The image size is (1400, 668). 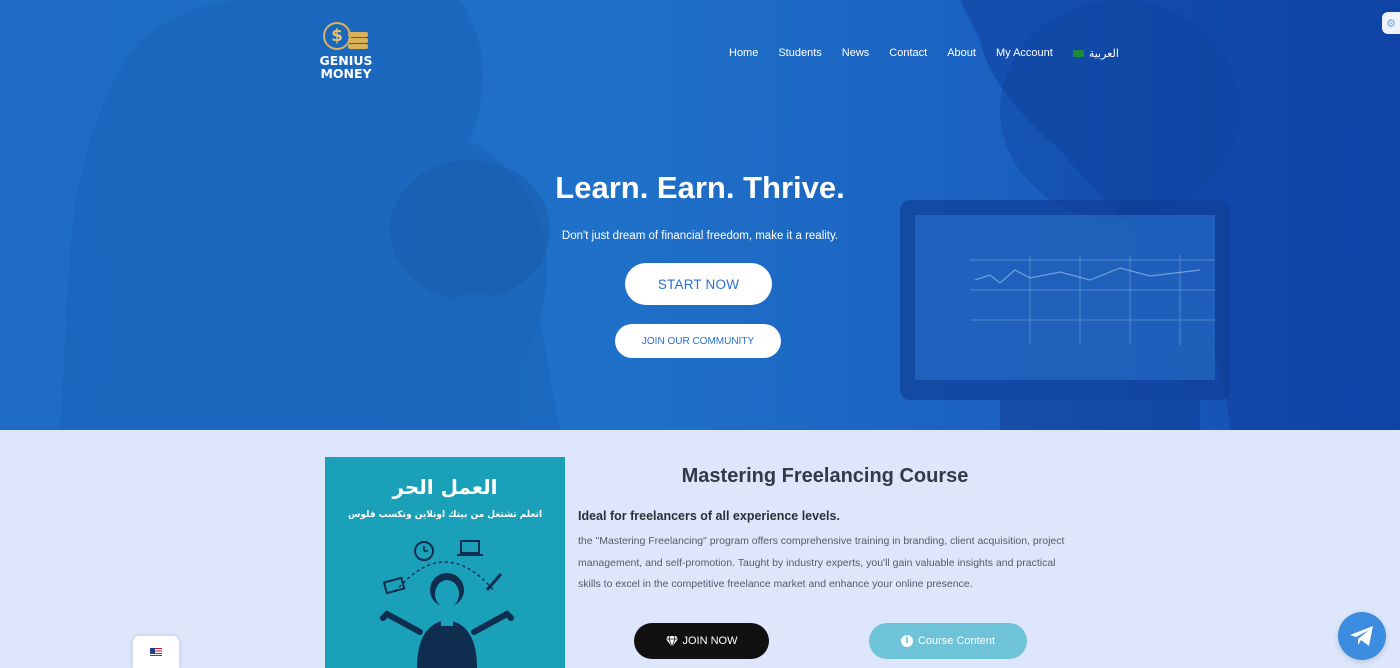 What do you see at coordinates (799, 53) in the screenshot?
I see `nav-students: Students` at bounding box center [799, 53].